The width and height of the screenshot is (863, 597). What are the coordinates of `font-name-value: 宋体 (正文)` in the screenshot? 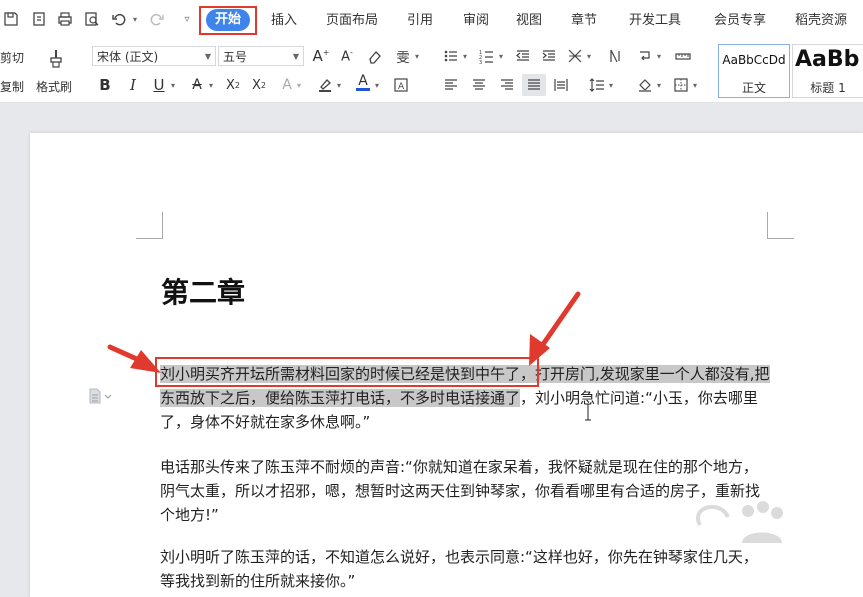 It's located at (128, 57).